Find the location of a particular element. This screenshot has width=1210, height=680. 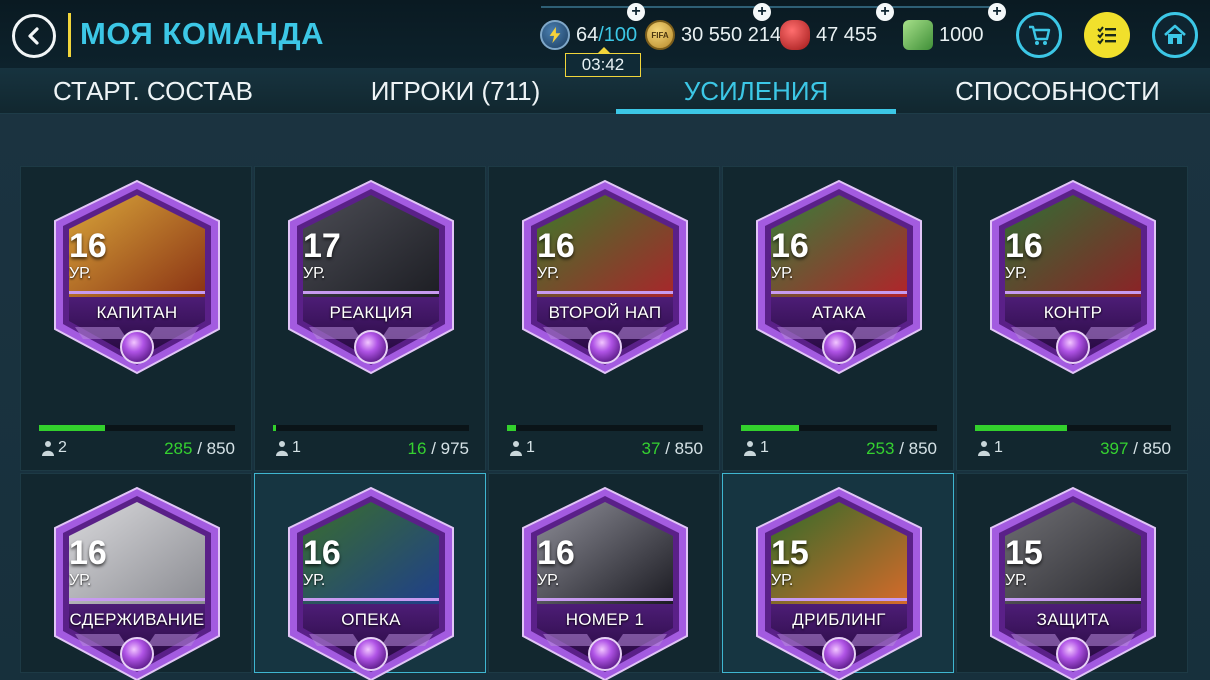

skill-owners: 2 is located at coordinates (54, 448).